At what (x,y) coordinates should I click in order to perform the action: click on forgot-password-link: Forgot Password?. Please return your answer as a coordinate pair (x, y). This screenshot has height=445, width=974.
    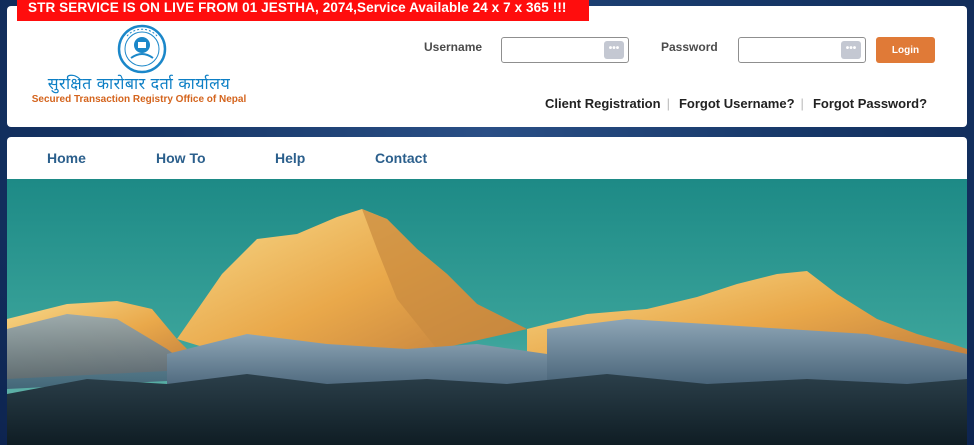
    Looking at the image, I should click on (870, 103).